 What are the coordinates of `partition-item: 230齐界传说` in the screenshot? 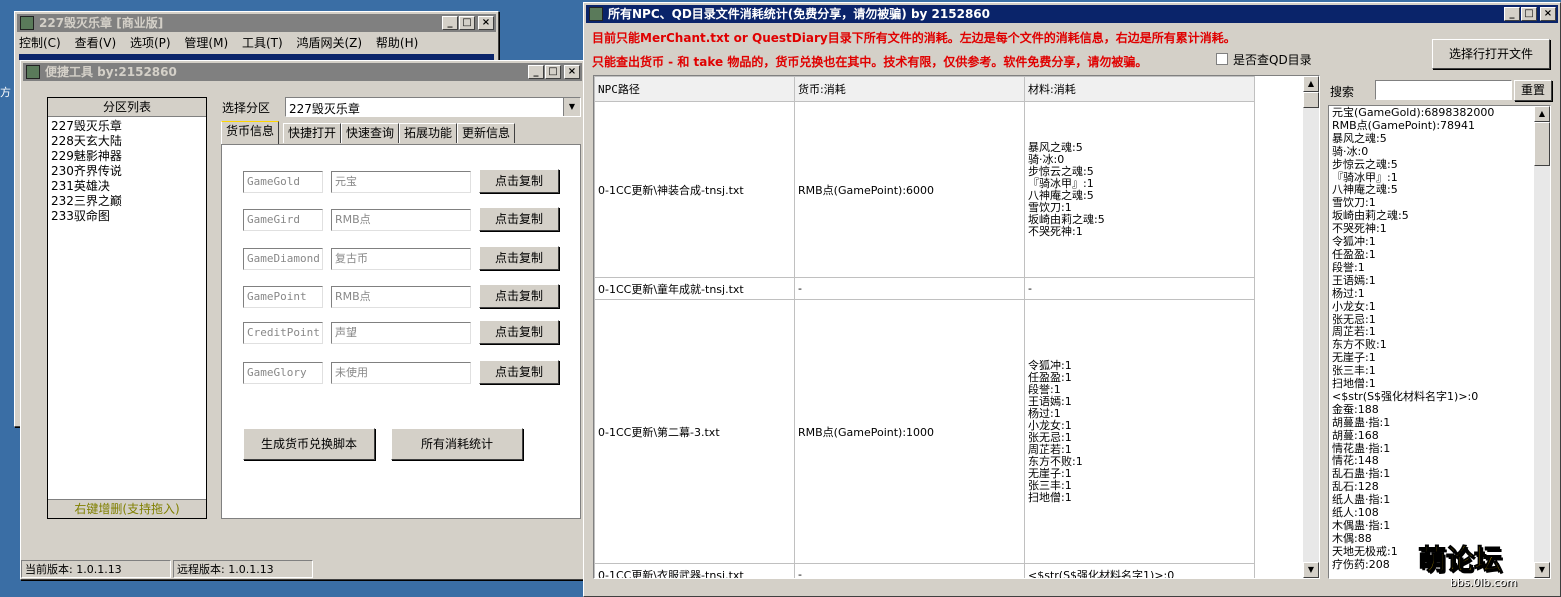 It's located at (127, 171).